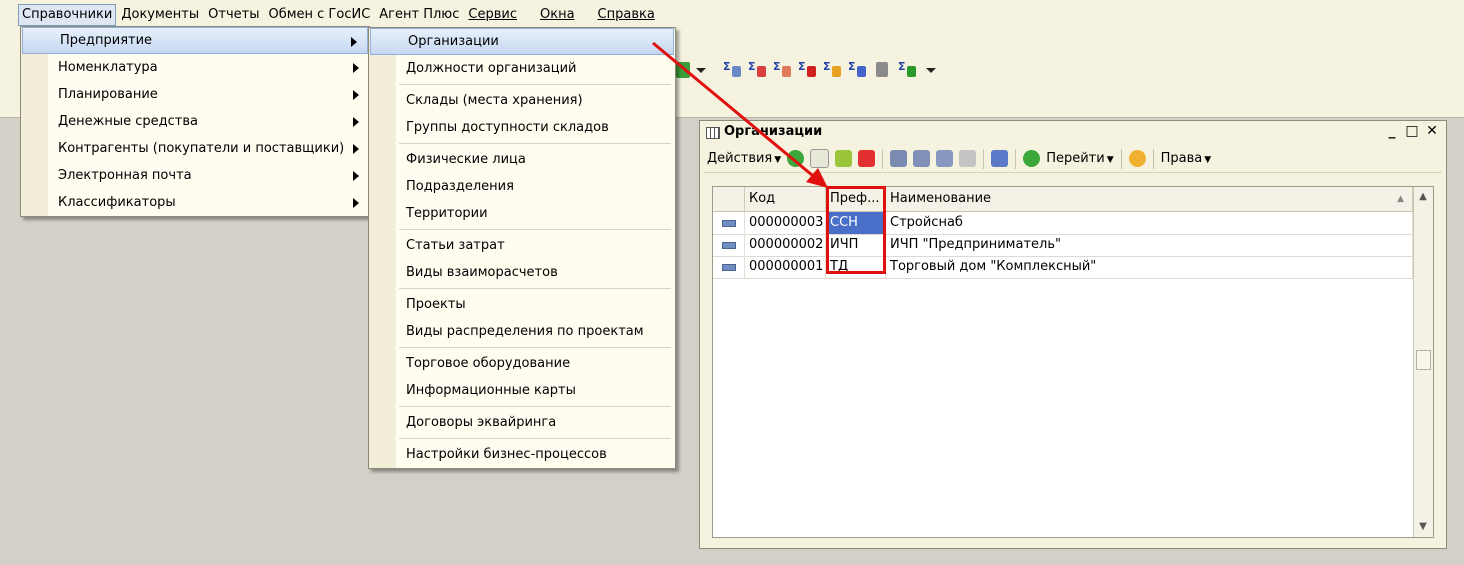 This screenshot has height=565, width=1464. What do you see at coordinates (522, 331) in the screenshot?
I see `menu-item-vidy-raspredeleniya: Виды распределения по проектам` at bounding box center [522, 331].